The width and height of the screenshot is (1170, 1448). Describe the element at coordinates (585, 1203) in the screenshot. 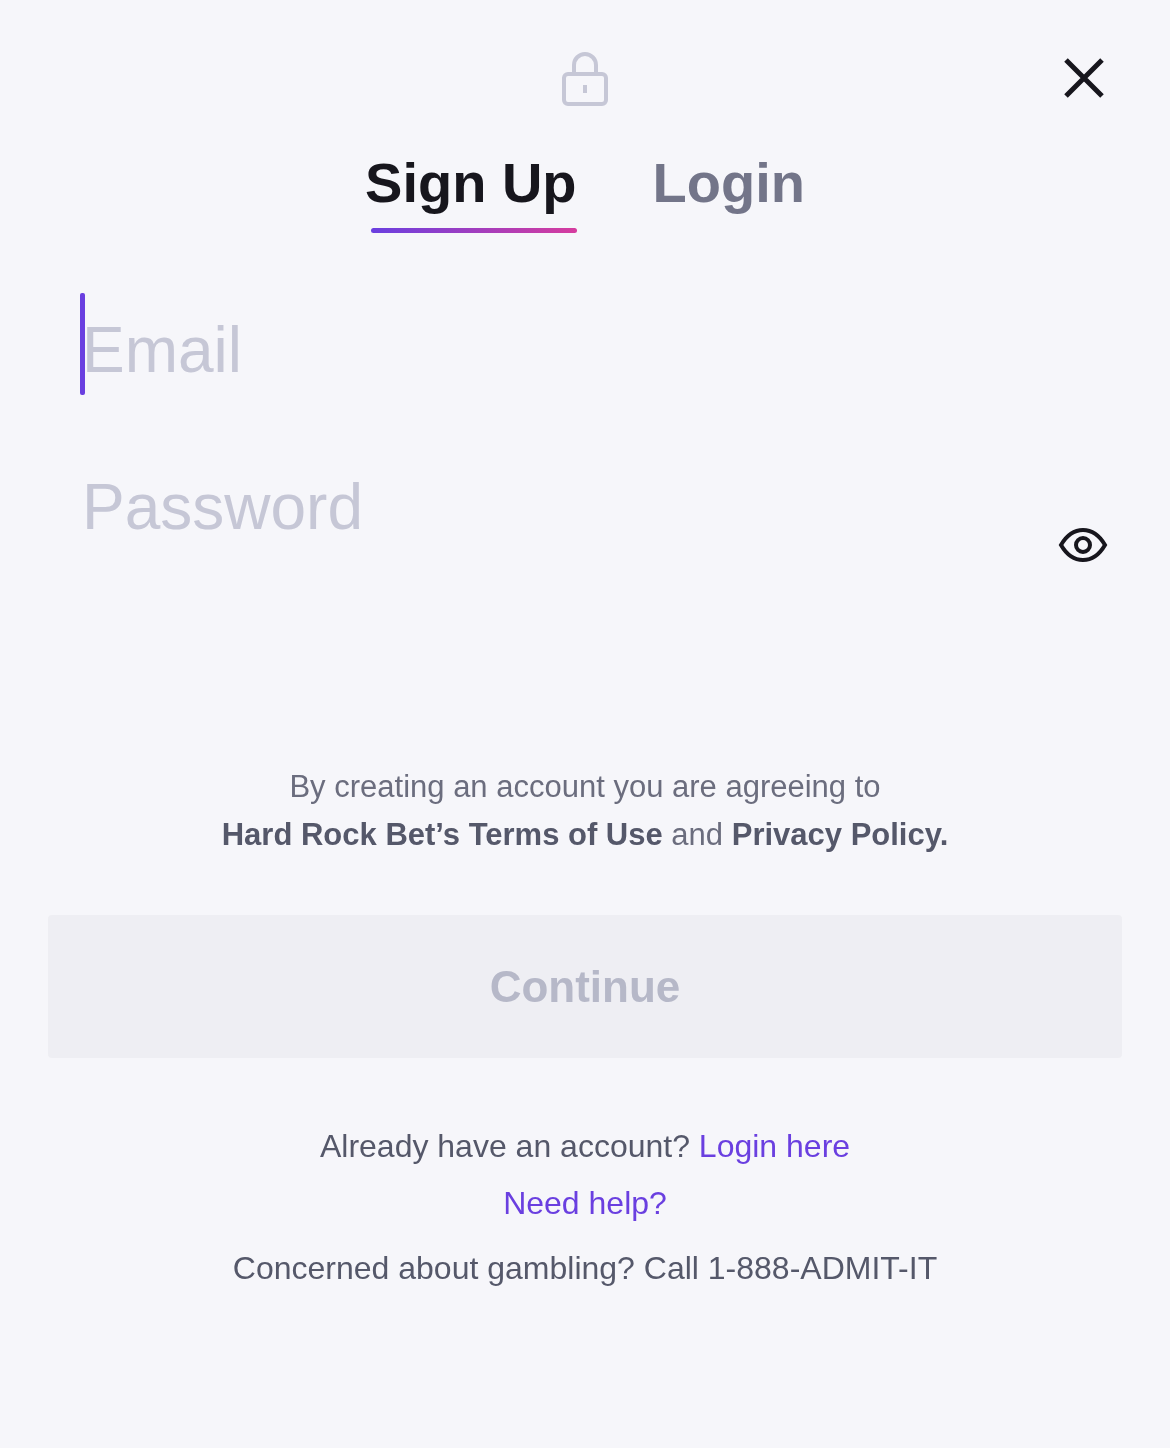

I see `help-link: Need help?` at that location.